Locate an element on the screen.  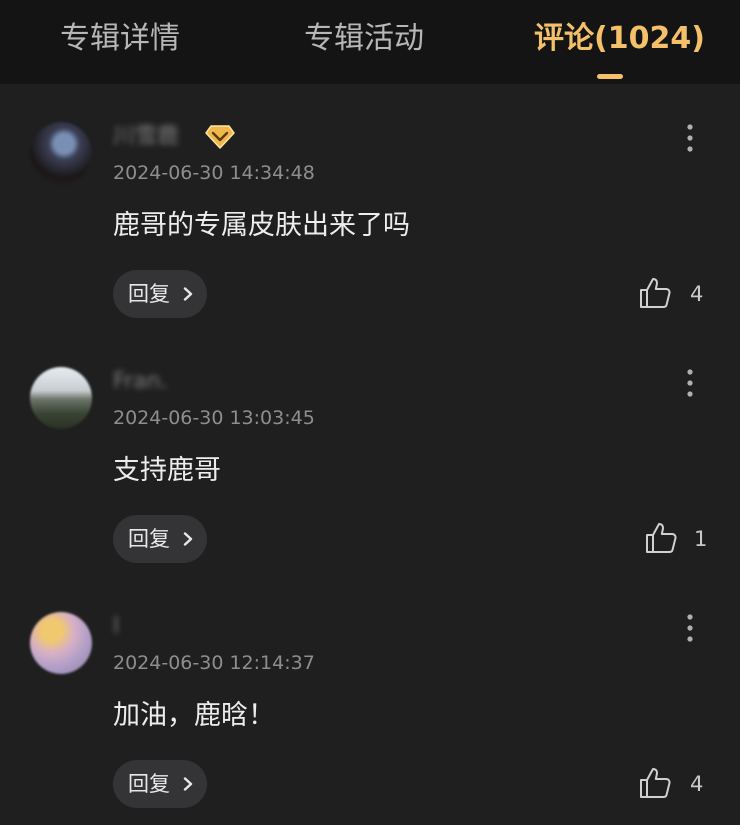
like-button: 1 is located at coordinates (676, 539).